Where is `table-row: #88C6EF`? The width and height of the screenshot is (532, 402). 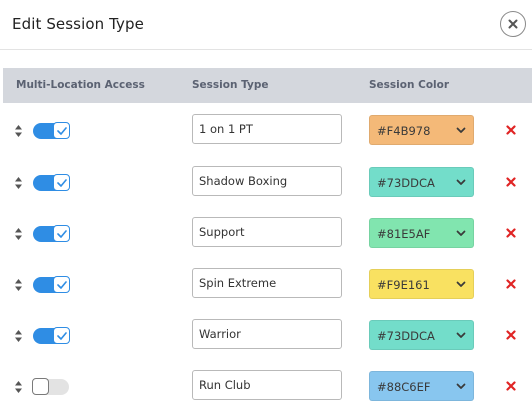
table-row: #88C6EF is located at coordinates (266, 386).